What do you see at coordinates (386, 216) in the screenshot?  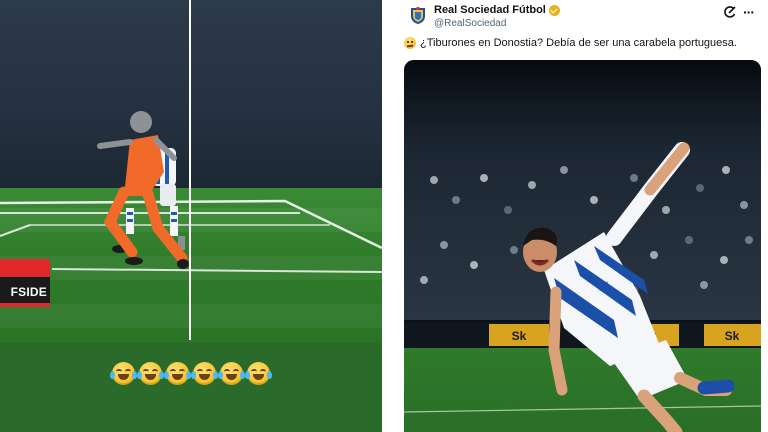 I see `panel-divider` at bounding box center [386, 216].